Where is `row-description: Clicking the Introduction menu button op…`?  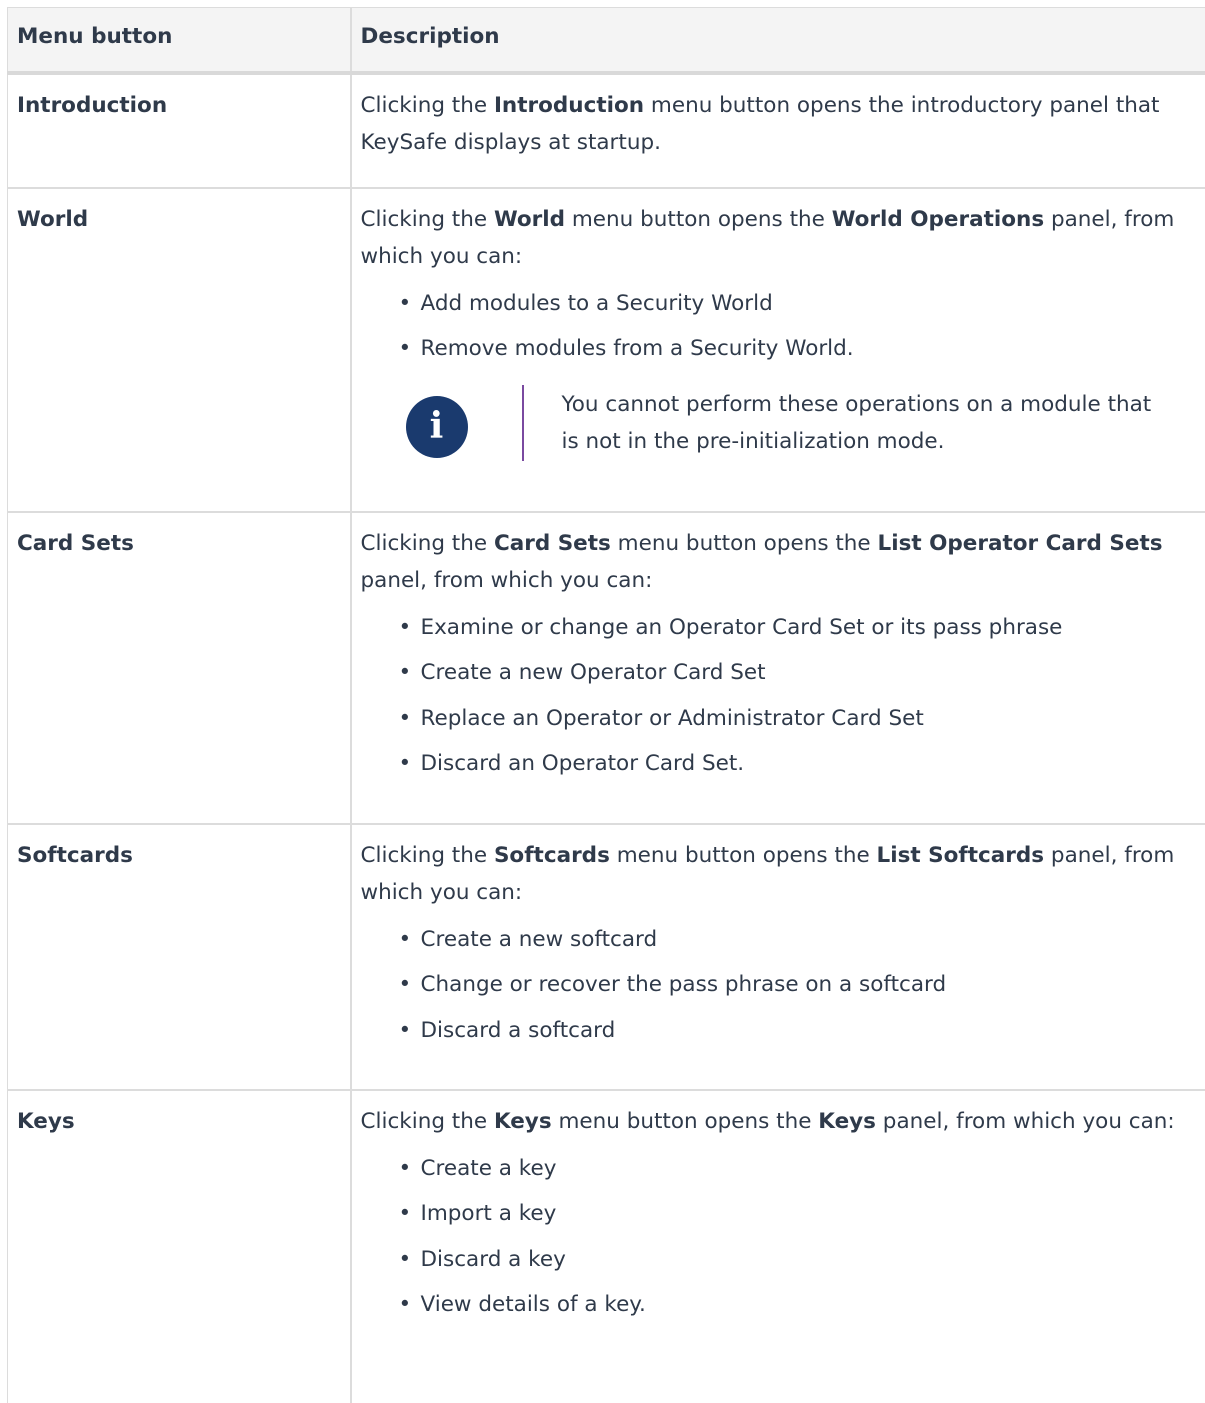 row-description: Clicking the Introduction menu button op… is located at coordinates (778, 130).